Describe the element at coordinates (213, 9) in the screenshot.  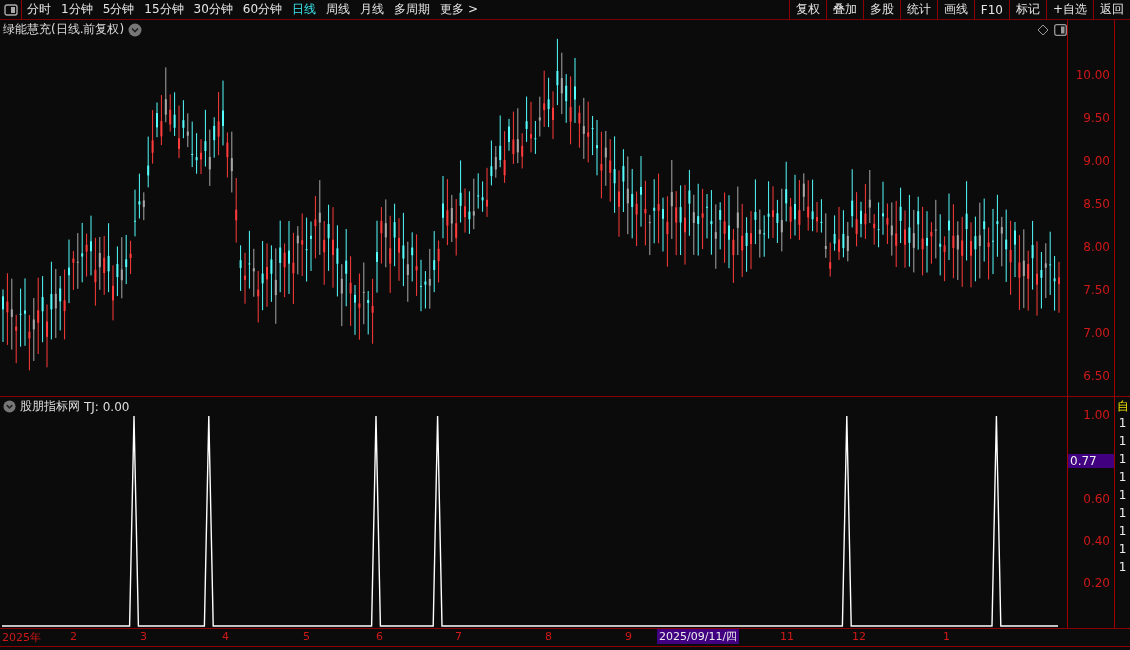
I see `period-tab: 30分钟` at that location.